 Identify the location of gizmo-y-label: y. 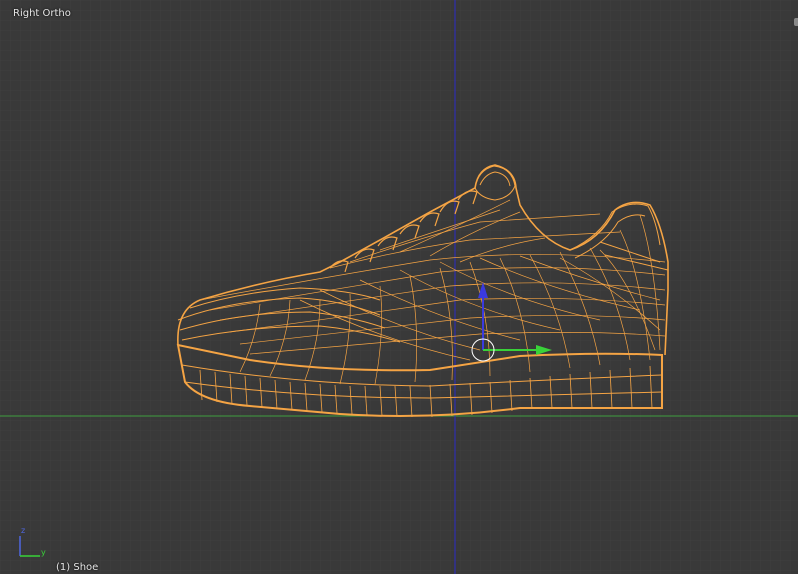
(43, 552).